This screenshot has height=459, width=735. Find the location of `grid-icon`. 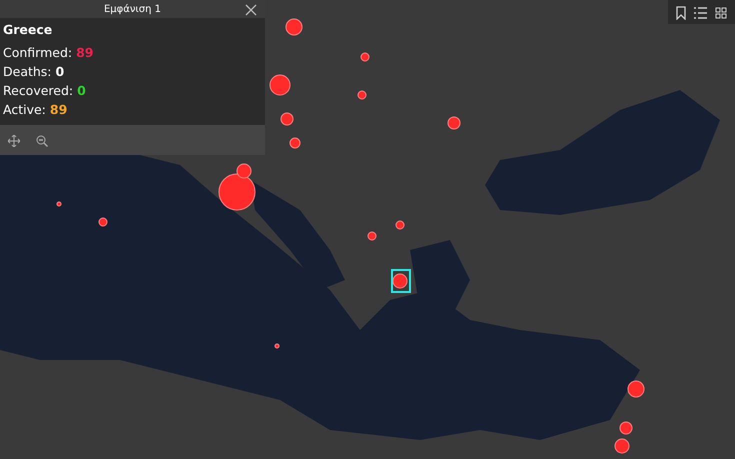

grid-icon is located at coordinates (721, 12).